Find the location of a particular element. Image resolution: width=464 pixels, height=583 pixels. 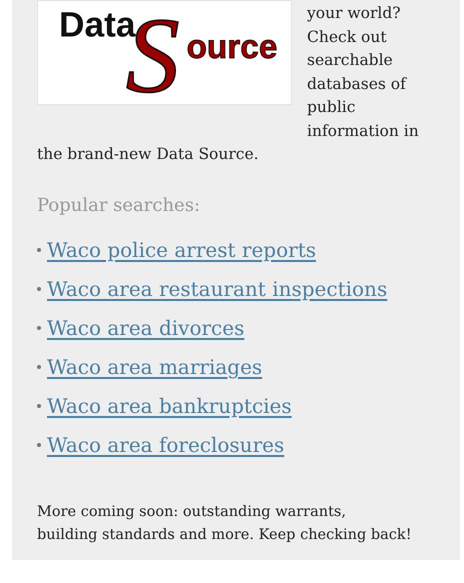

search-link: Waco area divorces is located at coordinates (145, 328).